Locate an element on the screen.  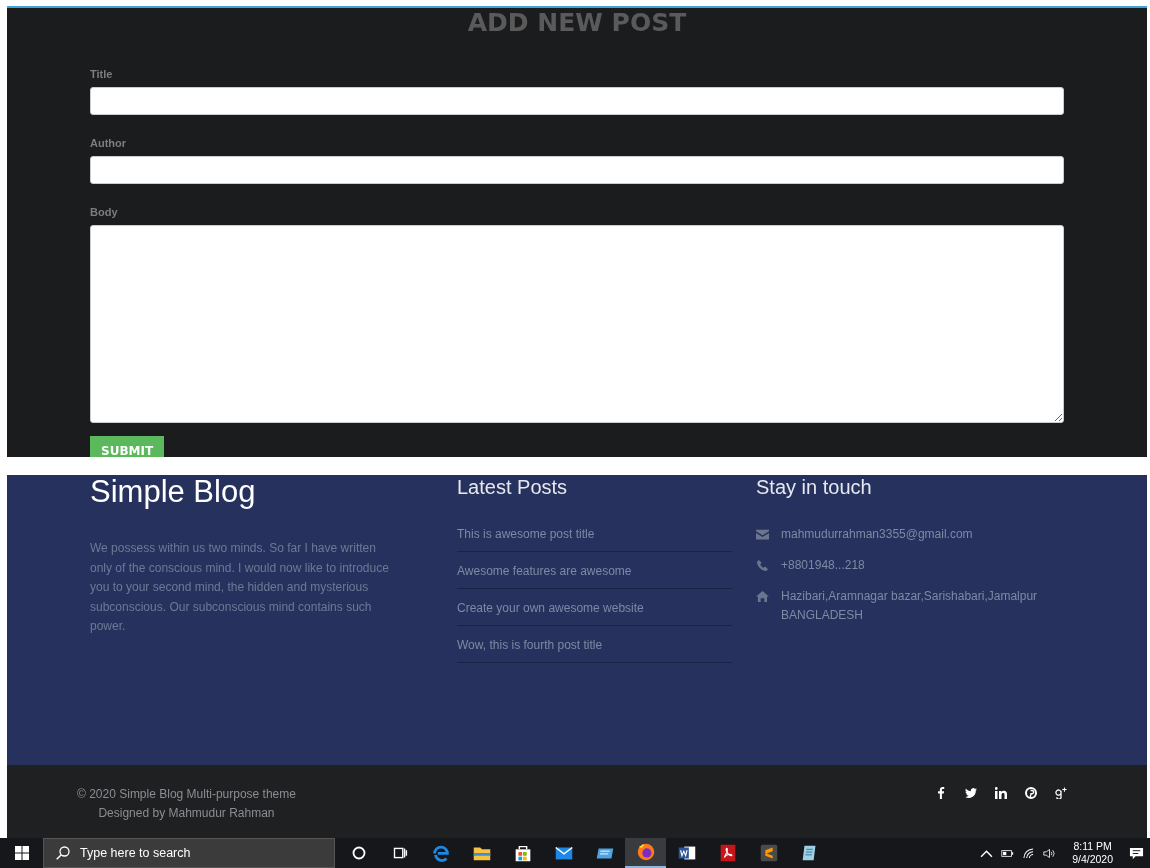
post-link: Wow, this is fourth post title is located at coordinates (594, 647).